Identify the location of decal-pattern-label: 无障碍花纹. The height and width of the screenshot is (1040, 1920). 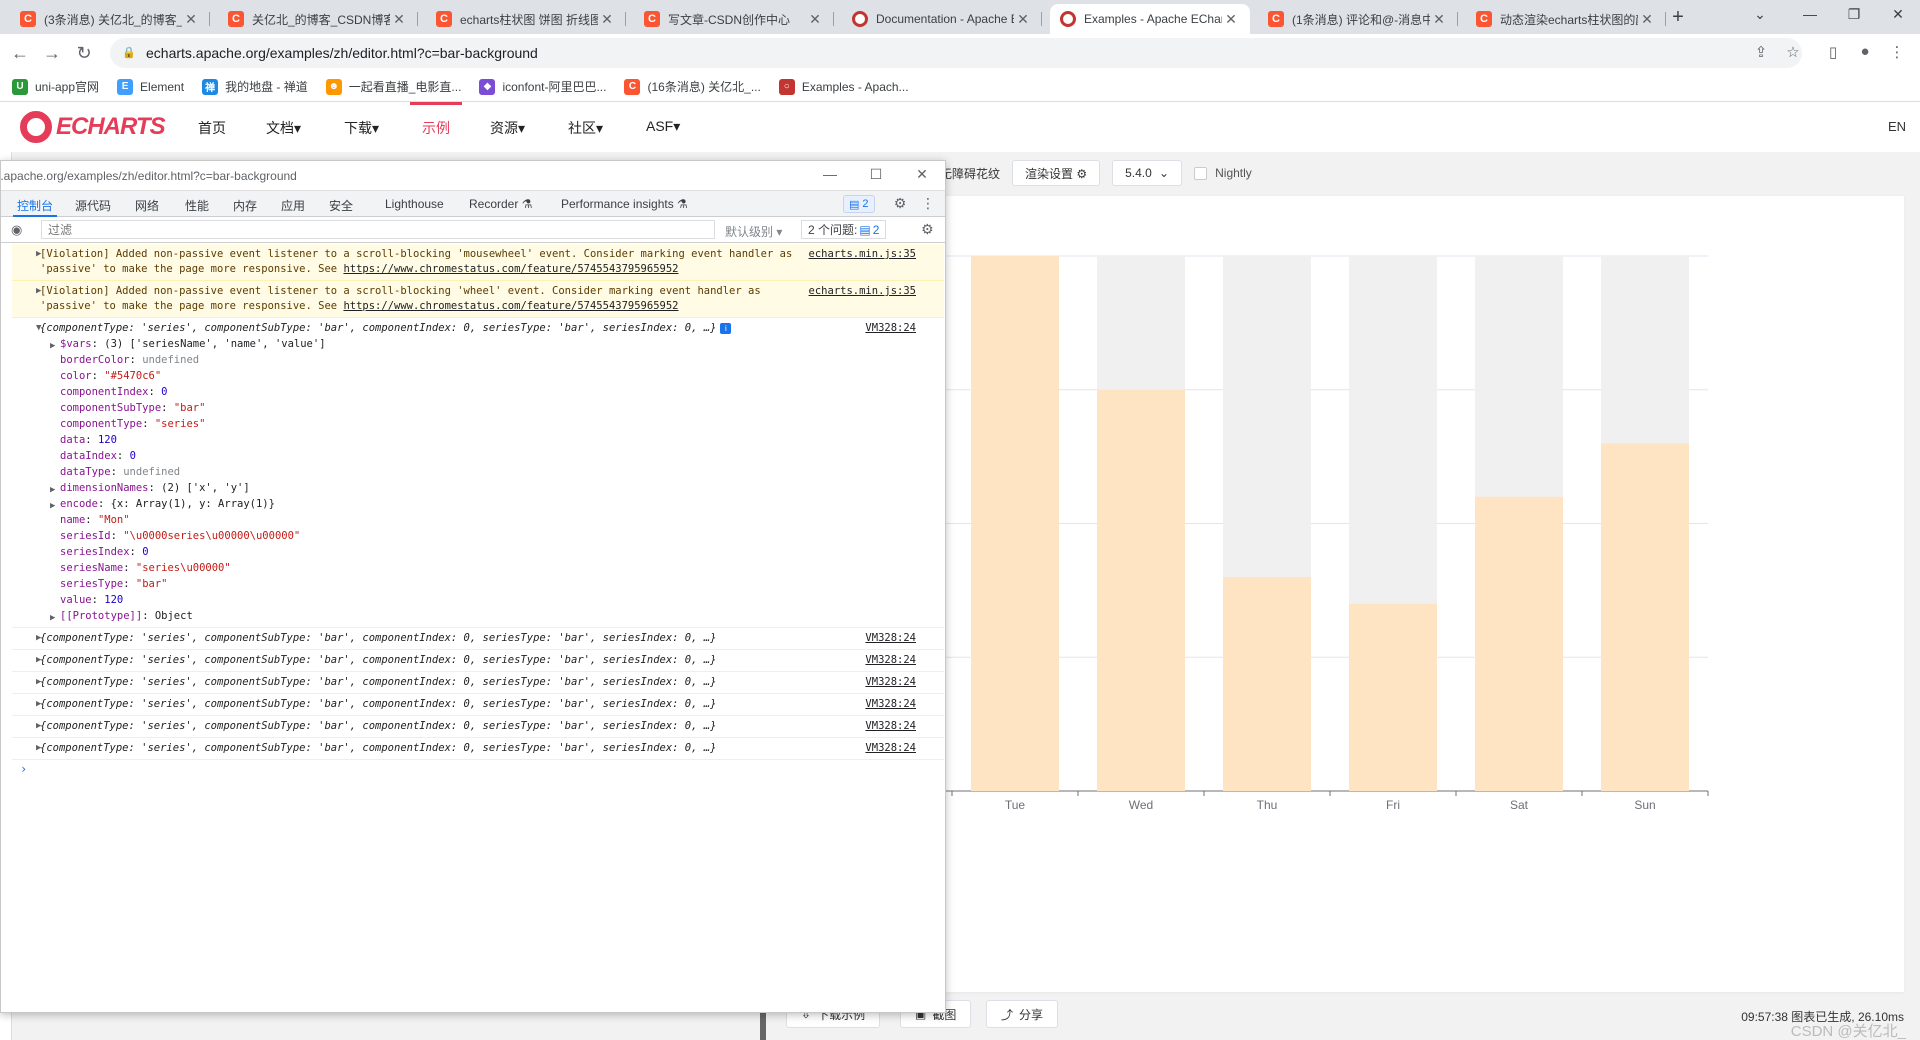
(970, 173).